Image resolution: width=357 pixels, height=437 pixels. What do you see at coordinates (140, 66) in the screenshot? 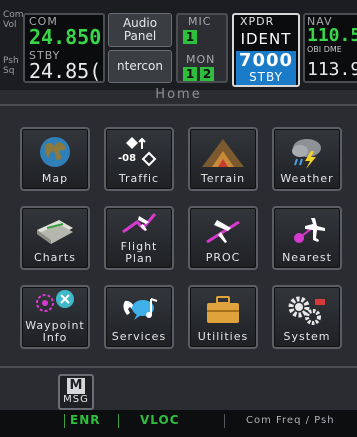
I see `intercom-button: ntercon` at bounding box center [140, 66].